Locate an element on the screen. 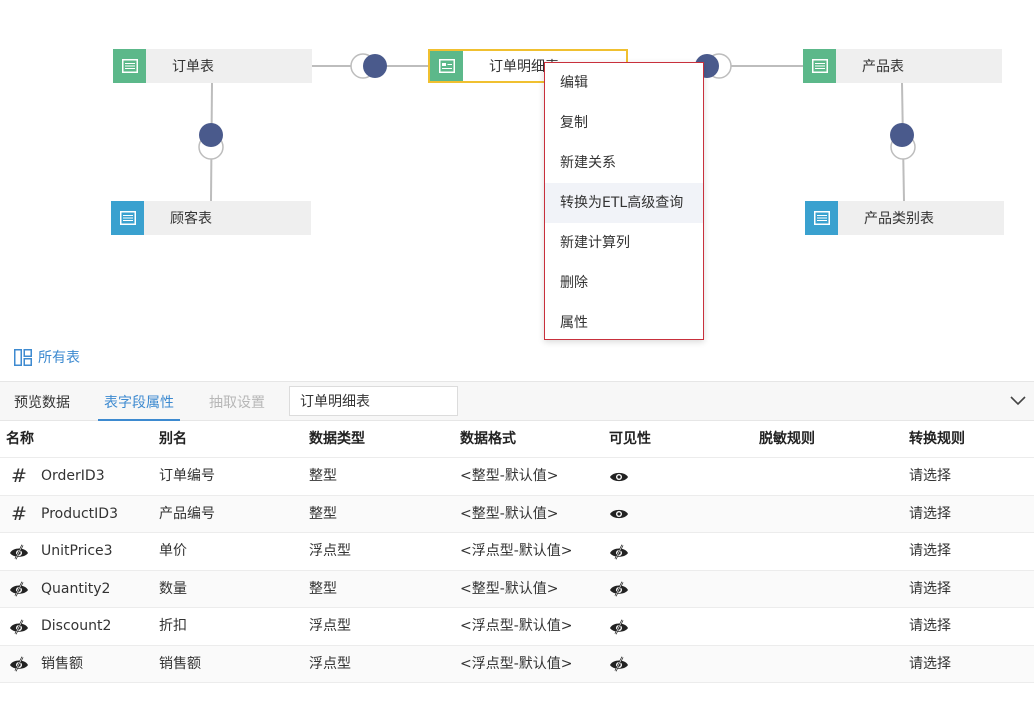 This screenshot has width=1034, height=718. header-alias: 别名 is located at coordinates (173, 439).